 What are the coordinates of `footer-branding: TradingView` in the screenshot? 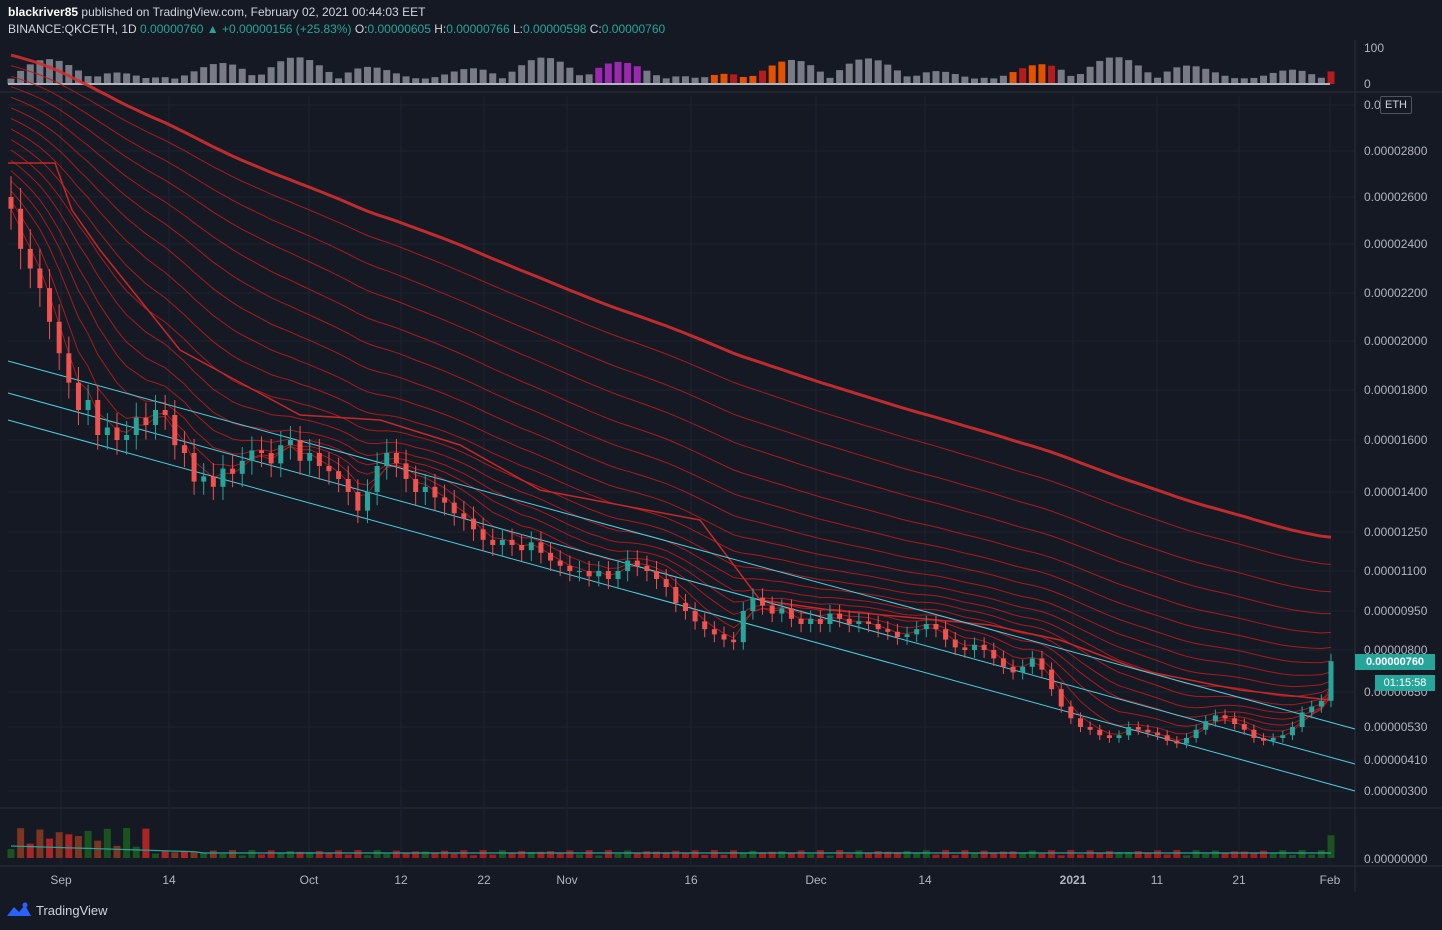 It's located at (57, 910).